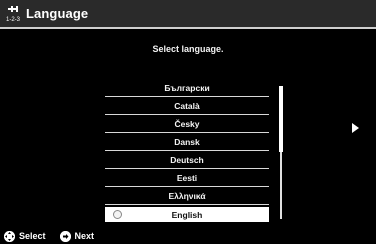 This screenshot has height=244, width=376. Describe the element at coordinates (188, 236) in the screenshot. I see `footer-hints: Select Next` at that location.